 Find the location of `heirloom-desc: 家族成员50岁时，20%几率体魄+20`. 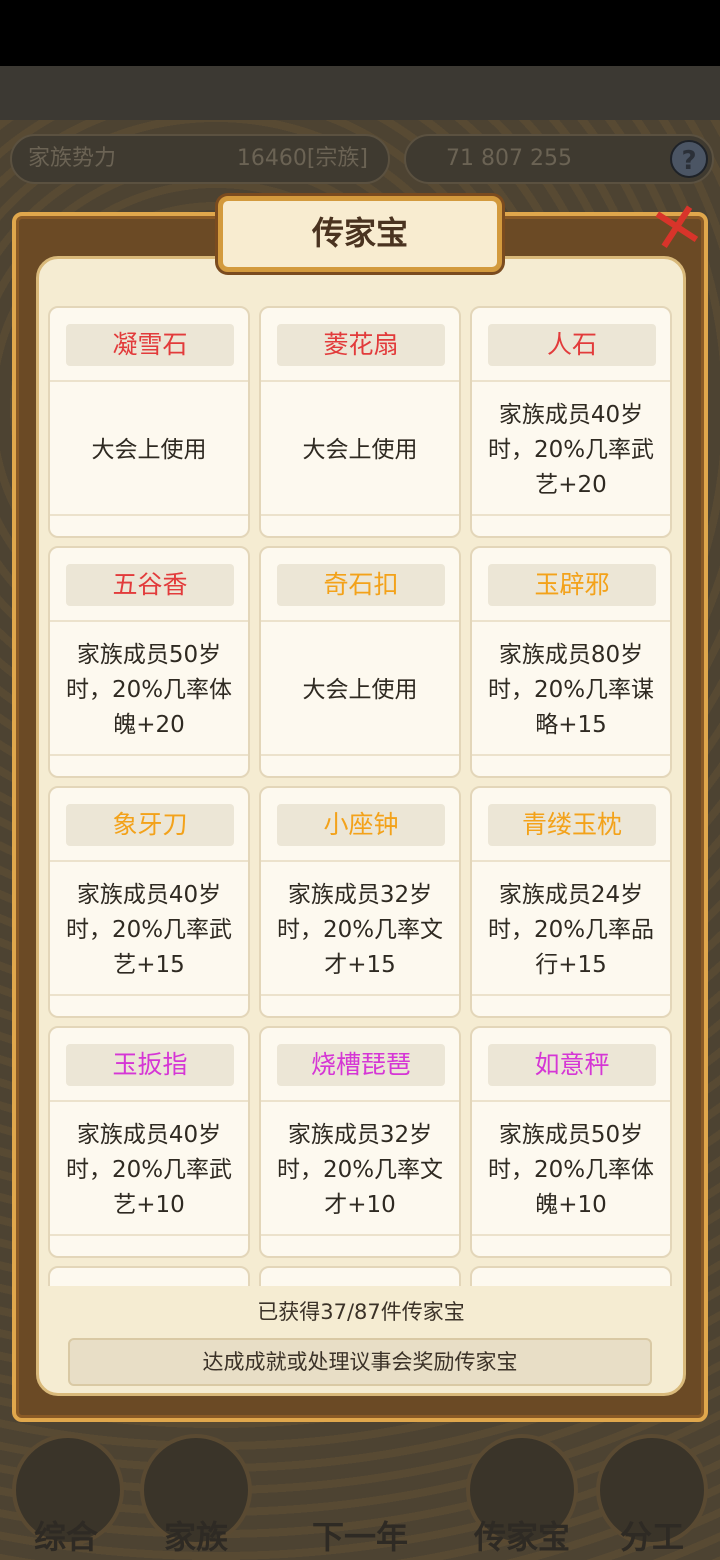

heirloom-desc: 家族成员50岁时，20%几率体魄+20 is located at coordinates (149, 689).